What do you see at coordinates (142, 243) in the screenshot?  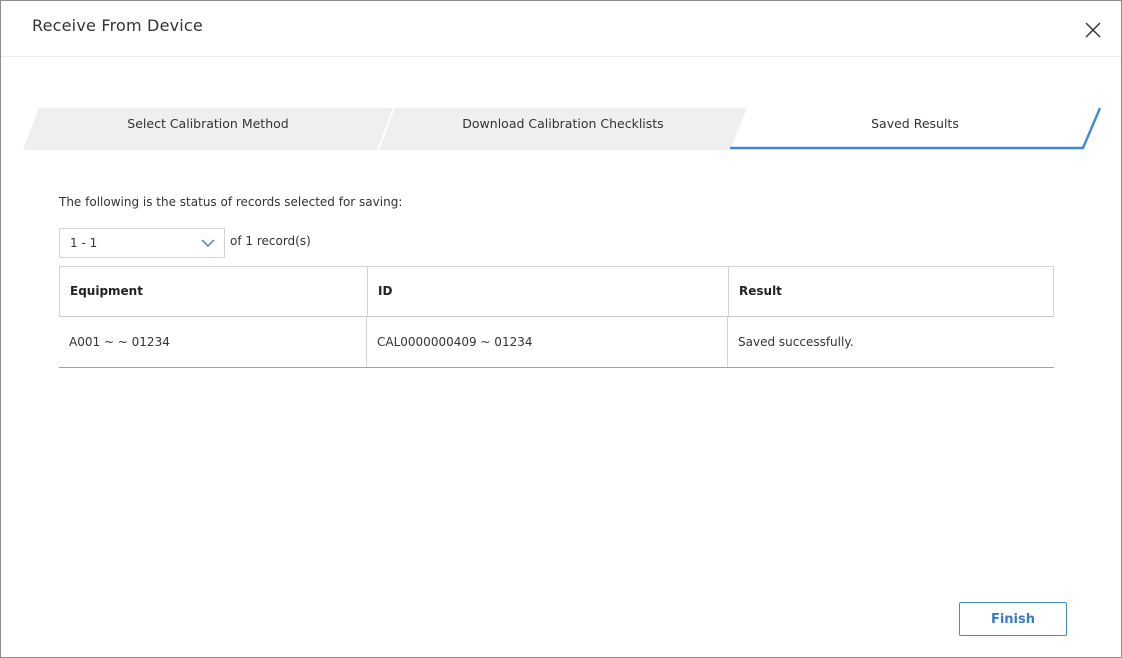 I see `page-range-select: 1 - 1` at bounding box center [142, 243].